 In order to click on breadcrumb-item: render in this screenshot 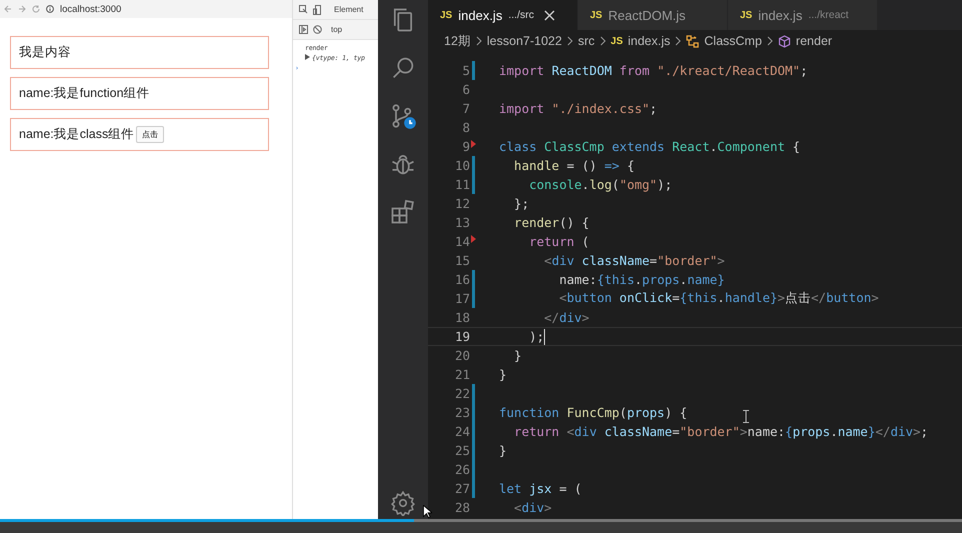, I will do `click(814, 41)`.